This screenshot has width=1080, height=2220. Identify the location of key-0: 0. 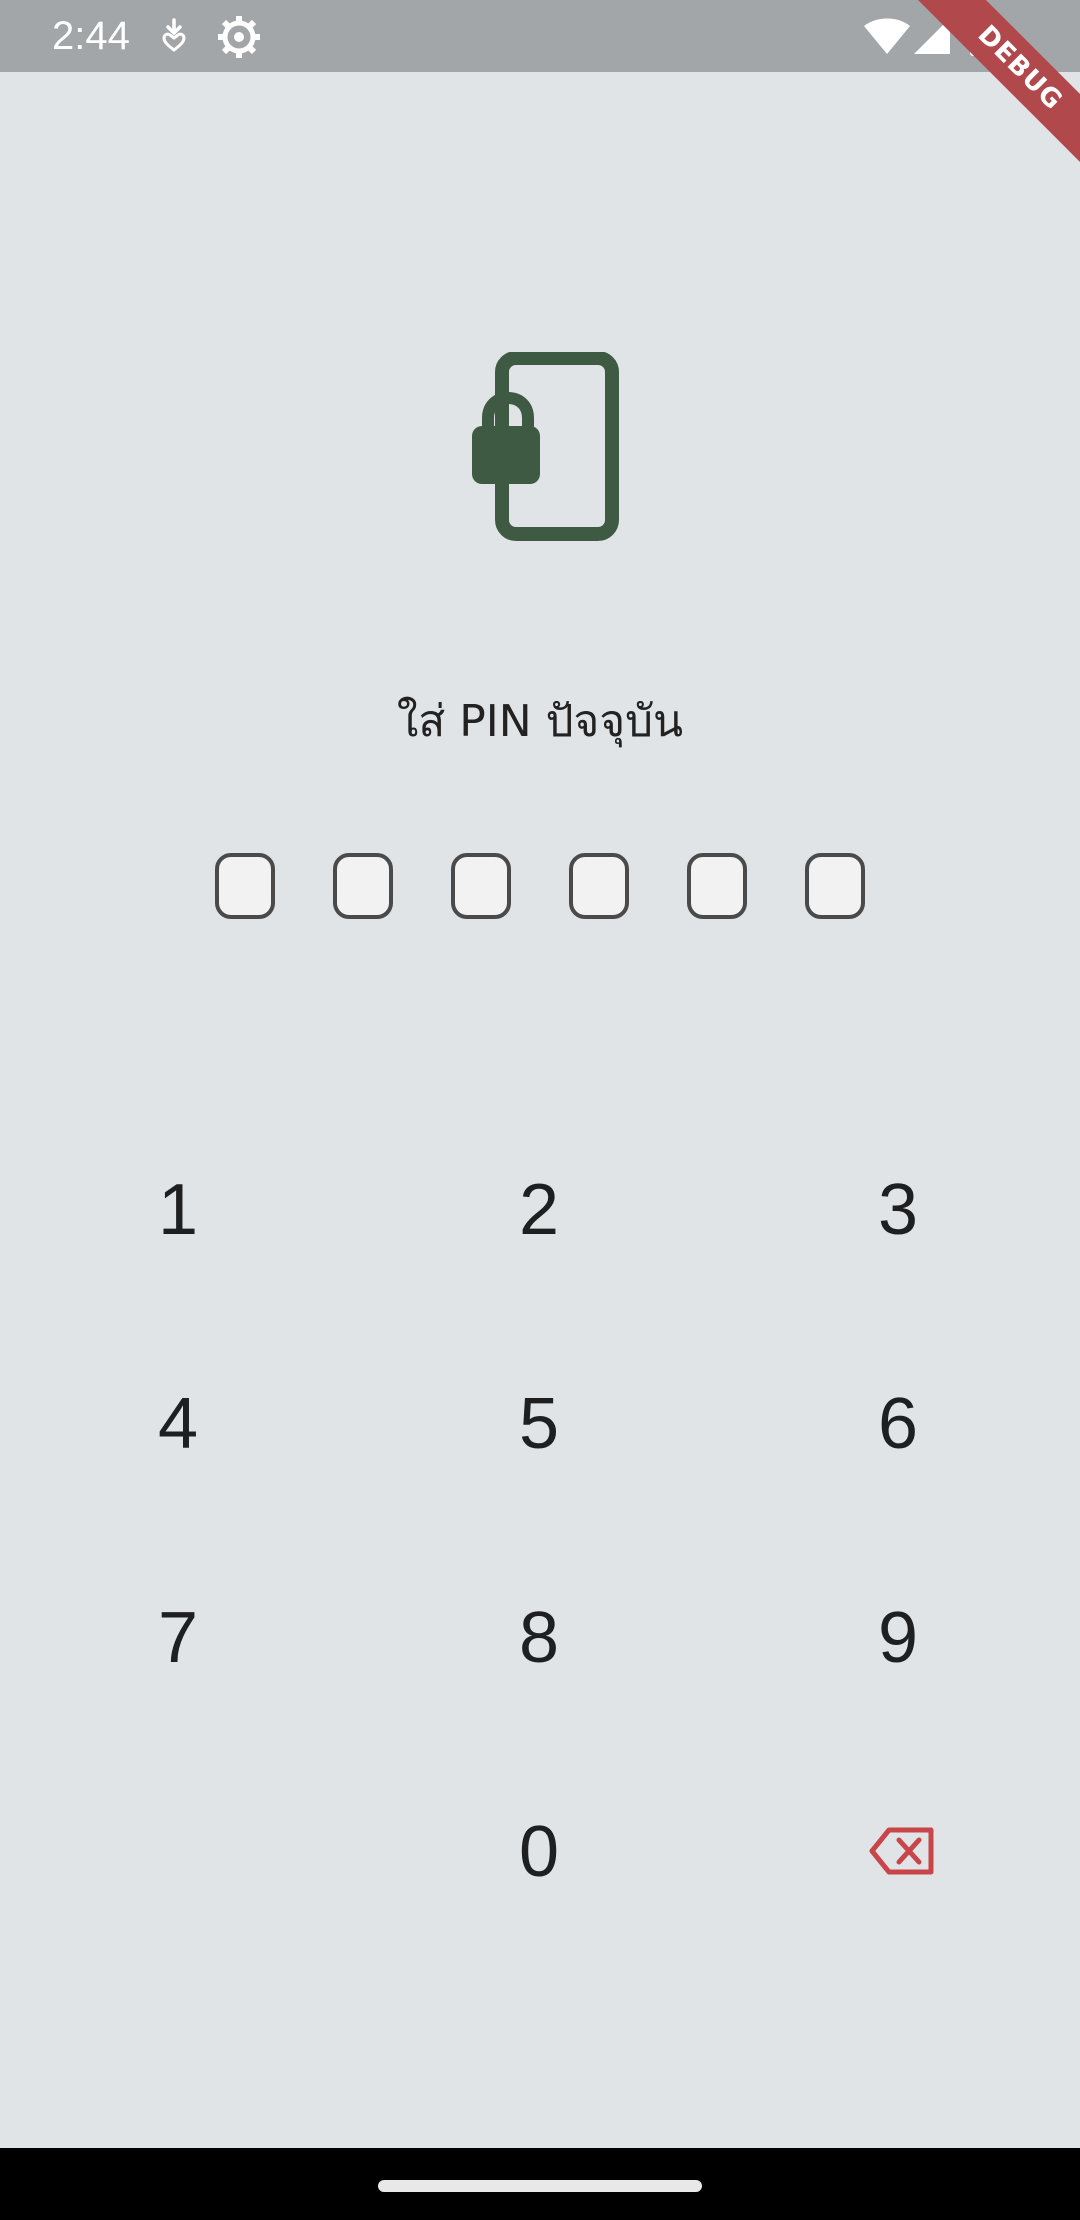
(539, 1852).